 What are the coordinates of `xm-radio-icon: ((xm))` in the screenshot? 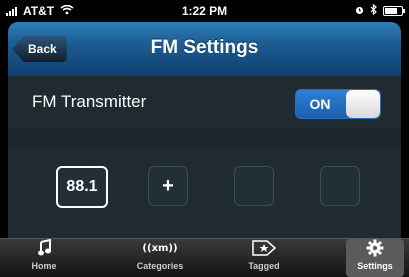 It's located at (160, 250).